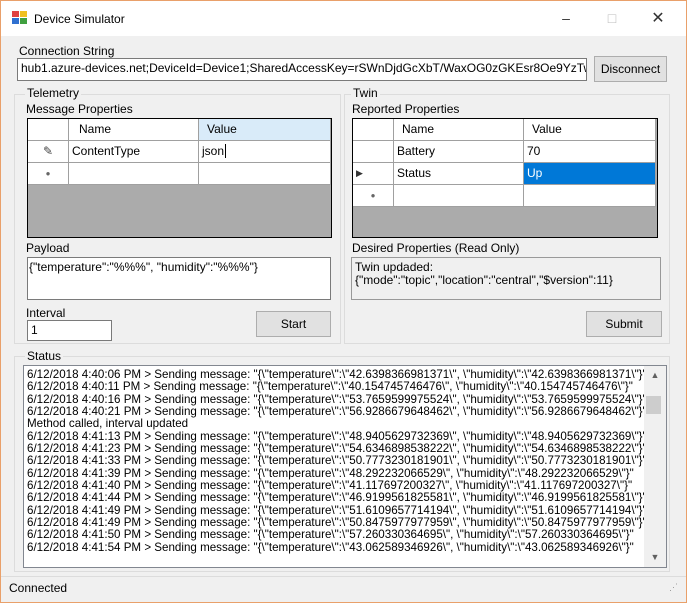 The image size is (687, 603). What do you see at coordinates (655, 557) in the screenshot?
I see `scroll-down-icon: ▼` at bounding box center [655, 557].